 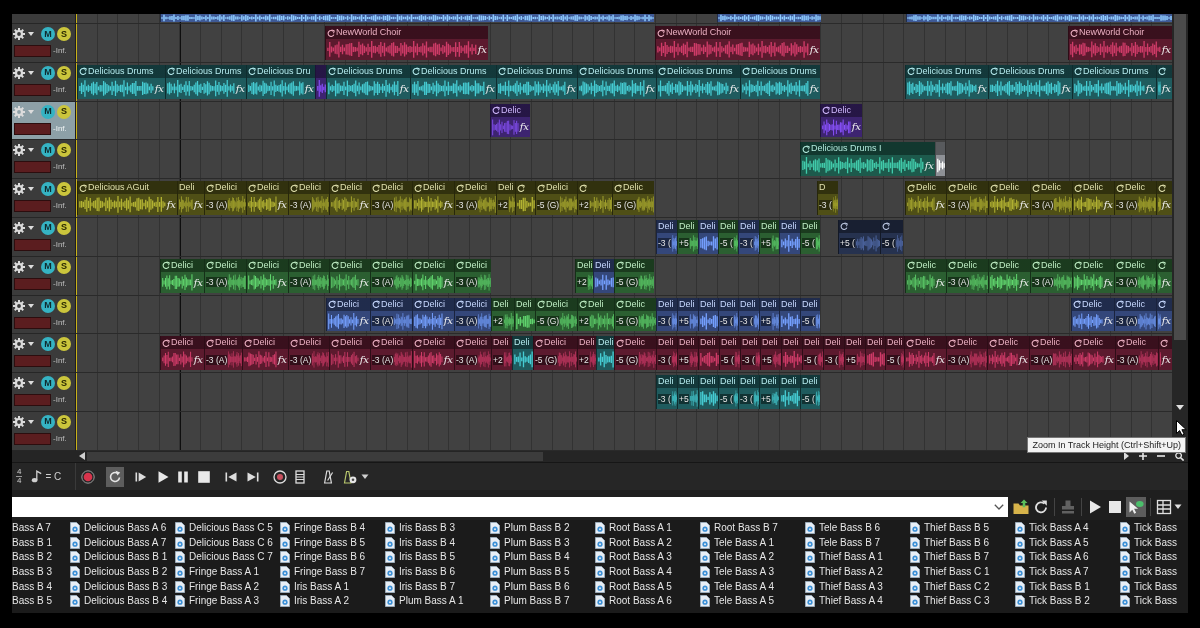 I want to click on file-name: Tick Bass A 6, so click(x=1059, y=557).